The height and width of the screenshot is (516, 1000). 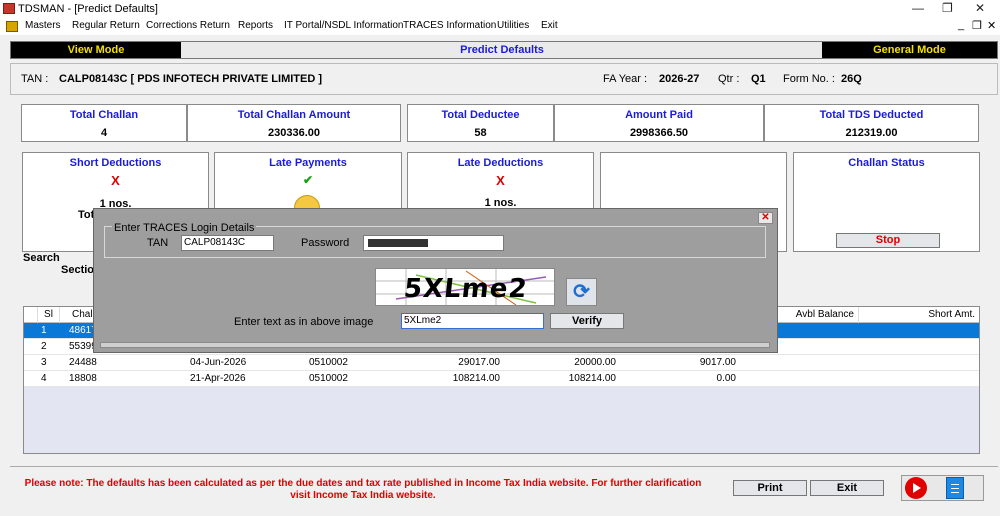 What do you see at coordinates (9, 8) in the screenshot?
I see `app-icon` at bounding box center [9, 8].